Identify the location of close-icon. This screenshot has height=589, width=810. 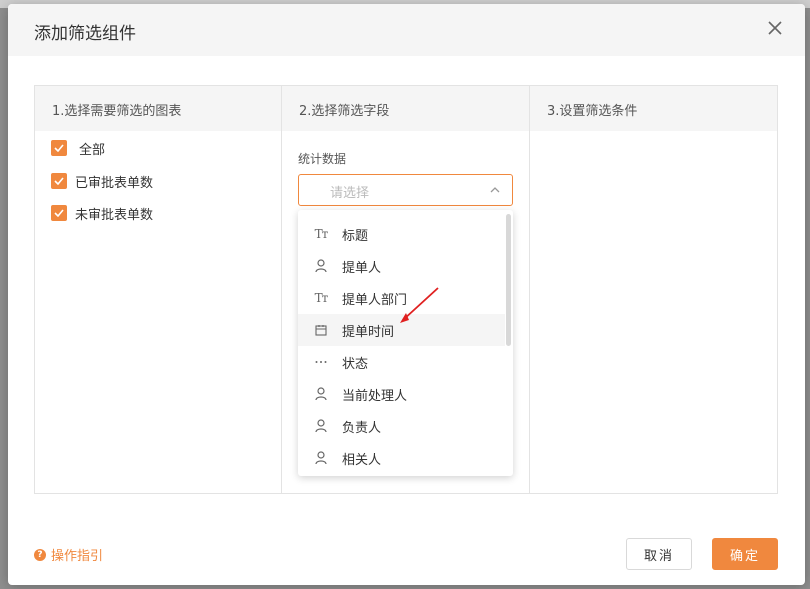
(775, 28).